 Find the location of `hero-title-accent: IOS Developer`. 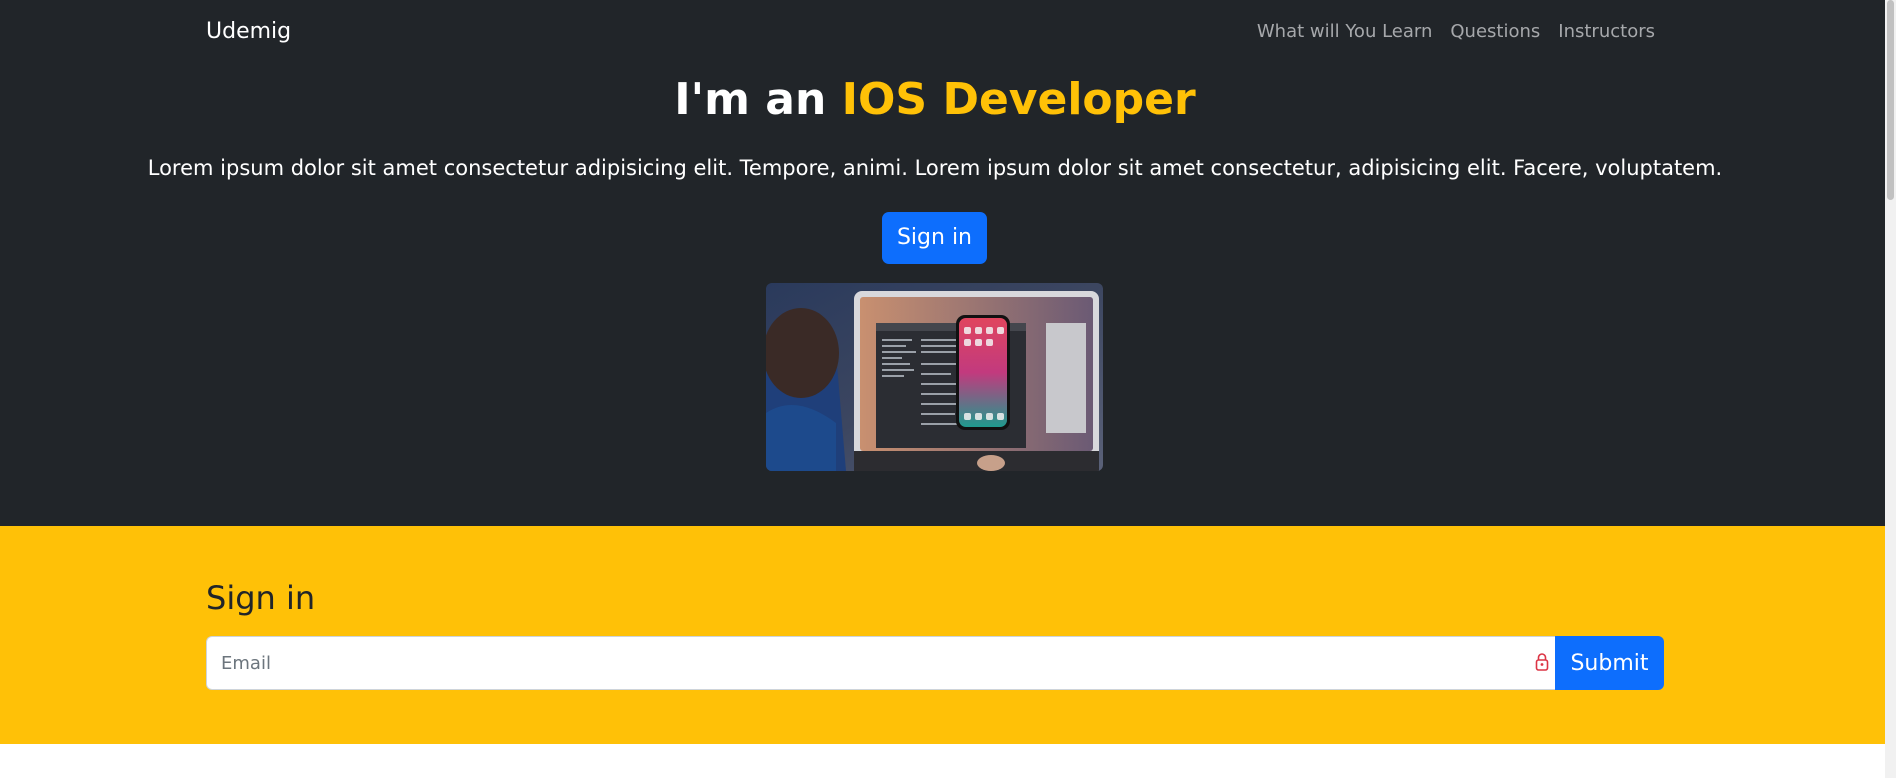

hero-title-accent: IOS Developer is located at coordinates (1018, 99).